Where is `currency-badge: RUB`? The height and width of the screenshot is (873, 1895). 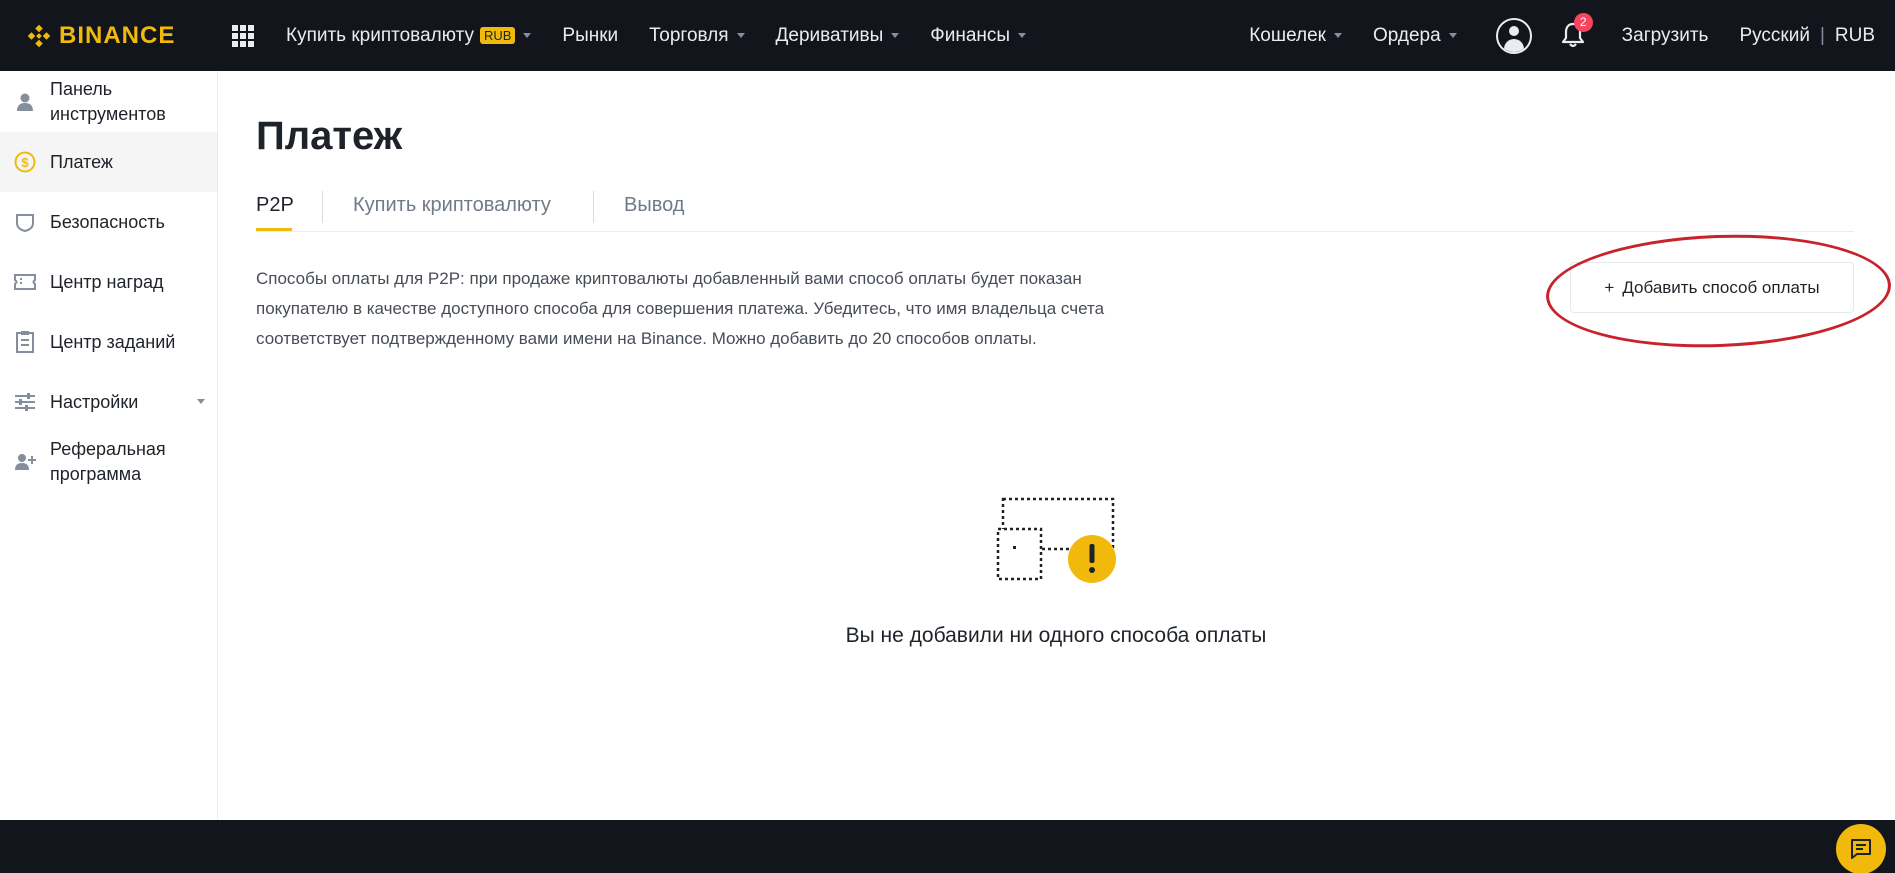
currency-badge: RUB is located at coordinates (497, 35).